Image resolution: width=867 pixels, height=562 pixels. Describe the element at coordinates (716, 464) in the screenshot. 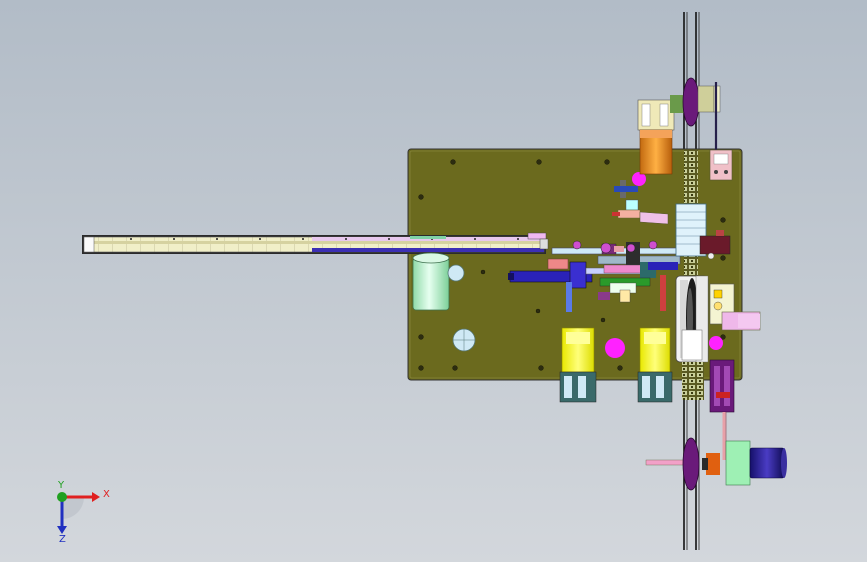

I see `bottom-drive-motor` at that location.